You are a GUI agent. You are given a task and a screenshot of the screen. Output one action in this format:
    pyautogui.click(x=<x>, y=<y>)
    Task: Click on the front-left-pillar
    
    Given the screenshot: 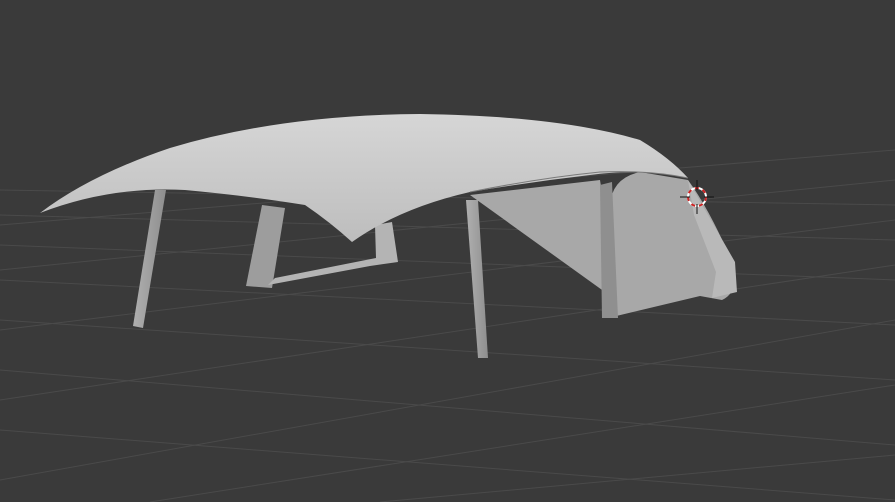 What is the action you would take?
    pyautogui.click(x=149, y=259)
    